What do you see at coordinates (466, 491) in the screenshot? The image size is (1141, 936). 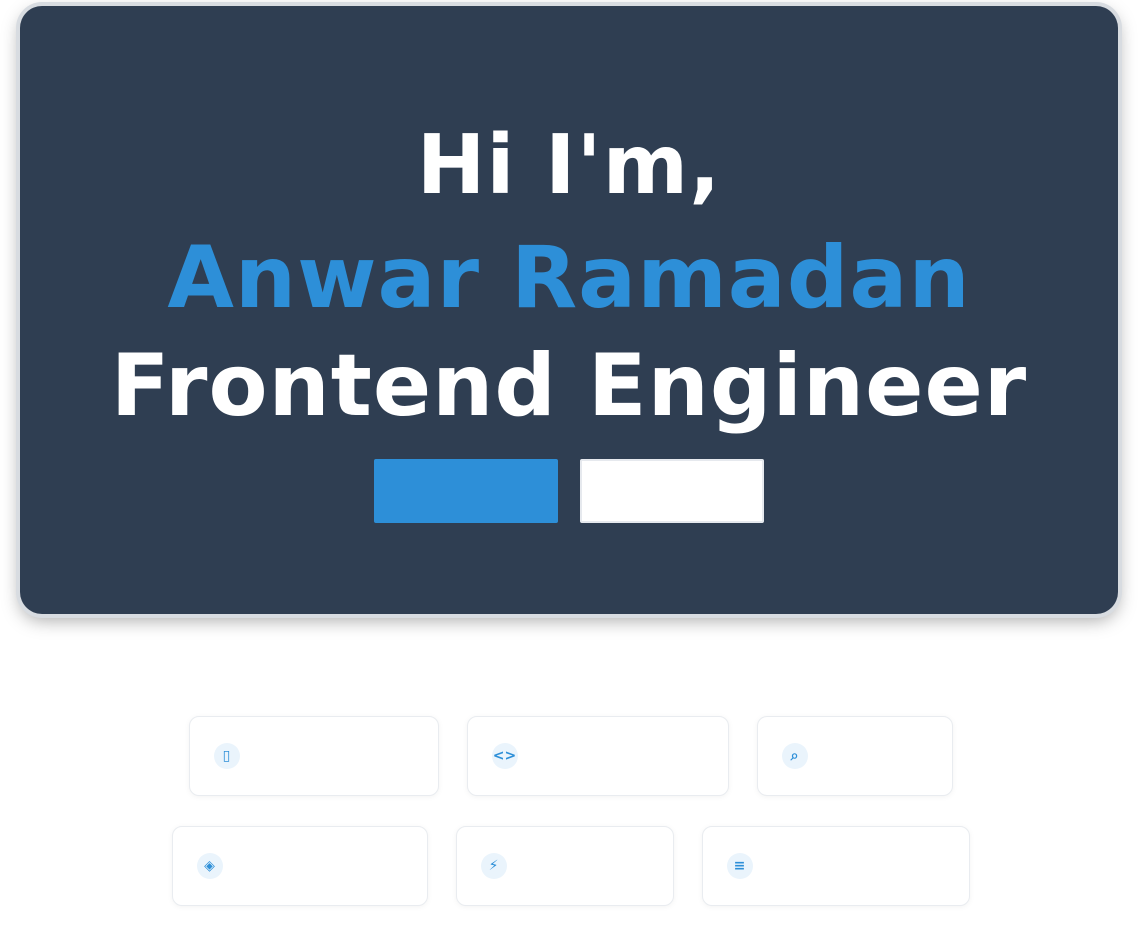 I see `primary-cta-button` at bounding box center [466, 491].